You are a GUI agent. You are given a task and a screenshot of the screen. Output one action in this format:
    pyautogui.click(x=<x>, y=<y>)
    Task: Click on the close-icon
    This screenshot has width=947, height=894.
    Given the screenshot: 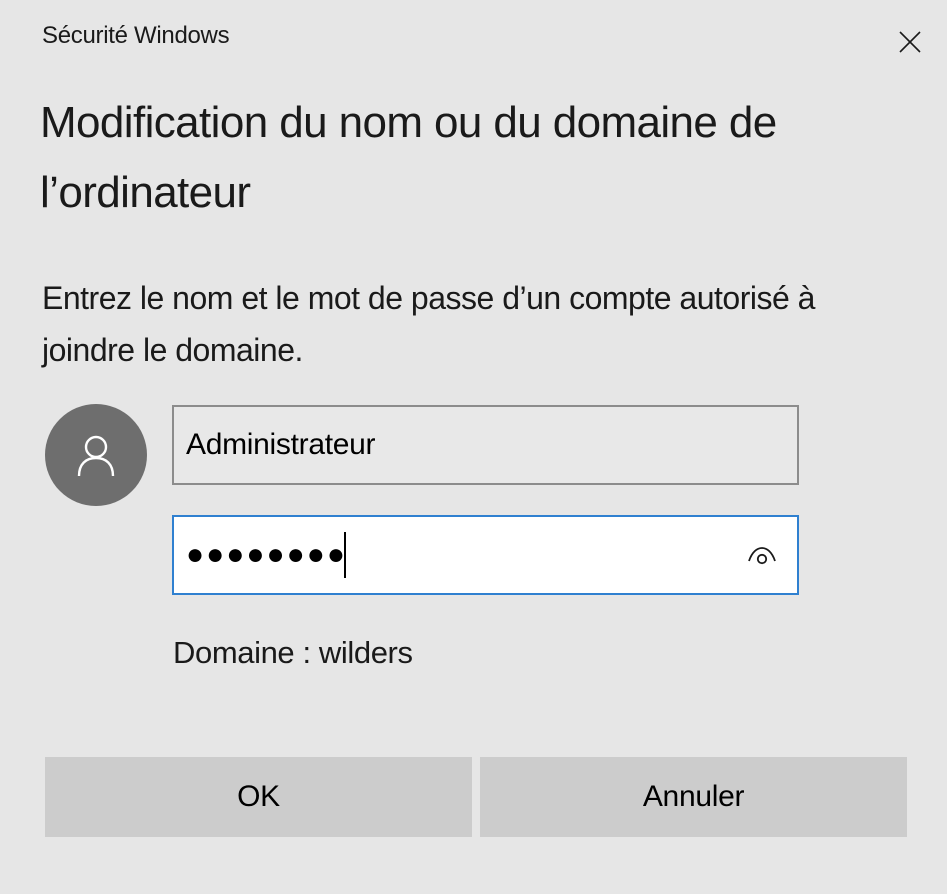 What is the action you would take?
    pyautogui.click(x=910, y=42)
    